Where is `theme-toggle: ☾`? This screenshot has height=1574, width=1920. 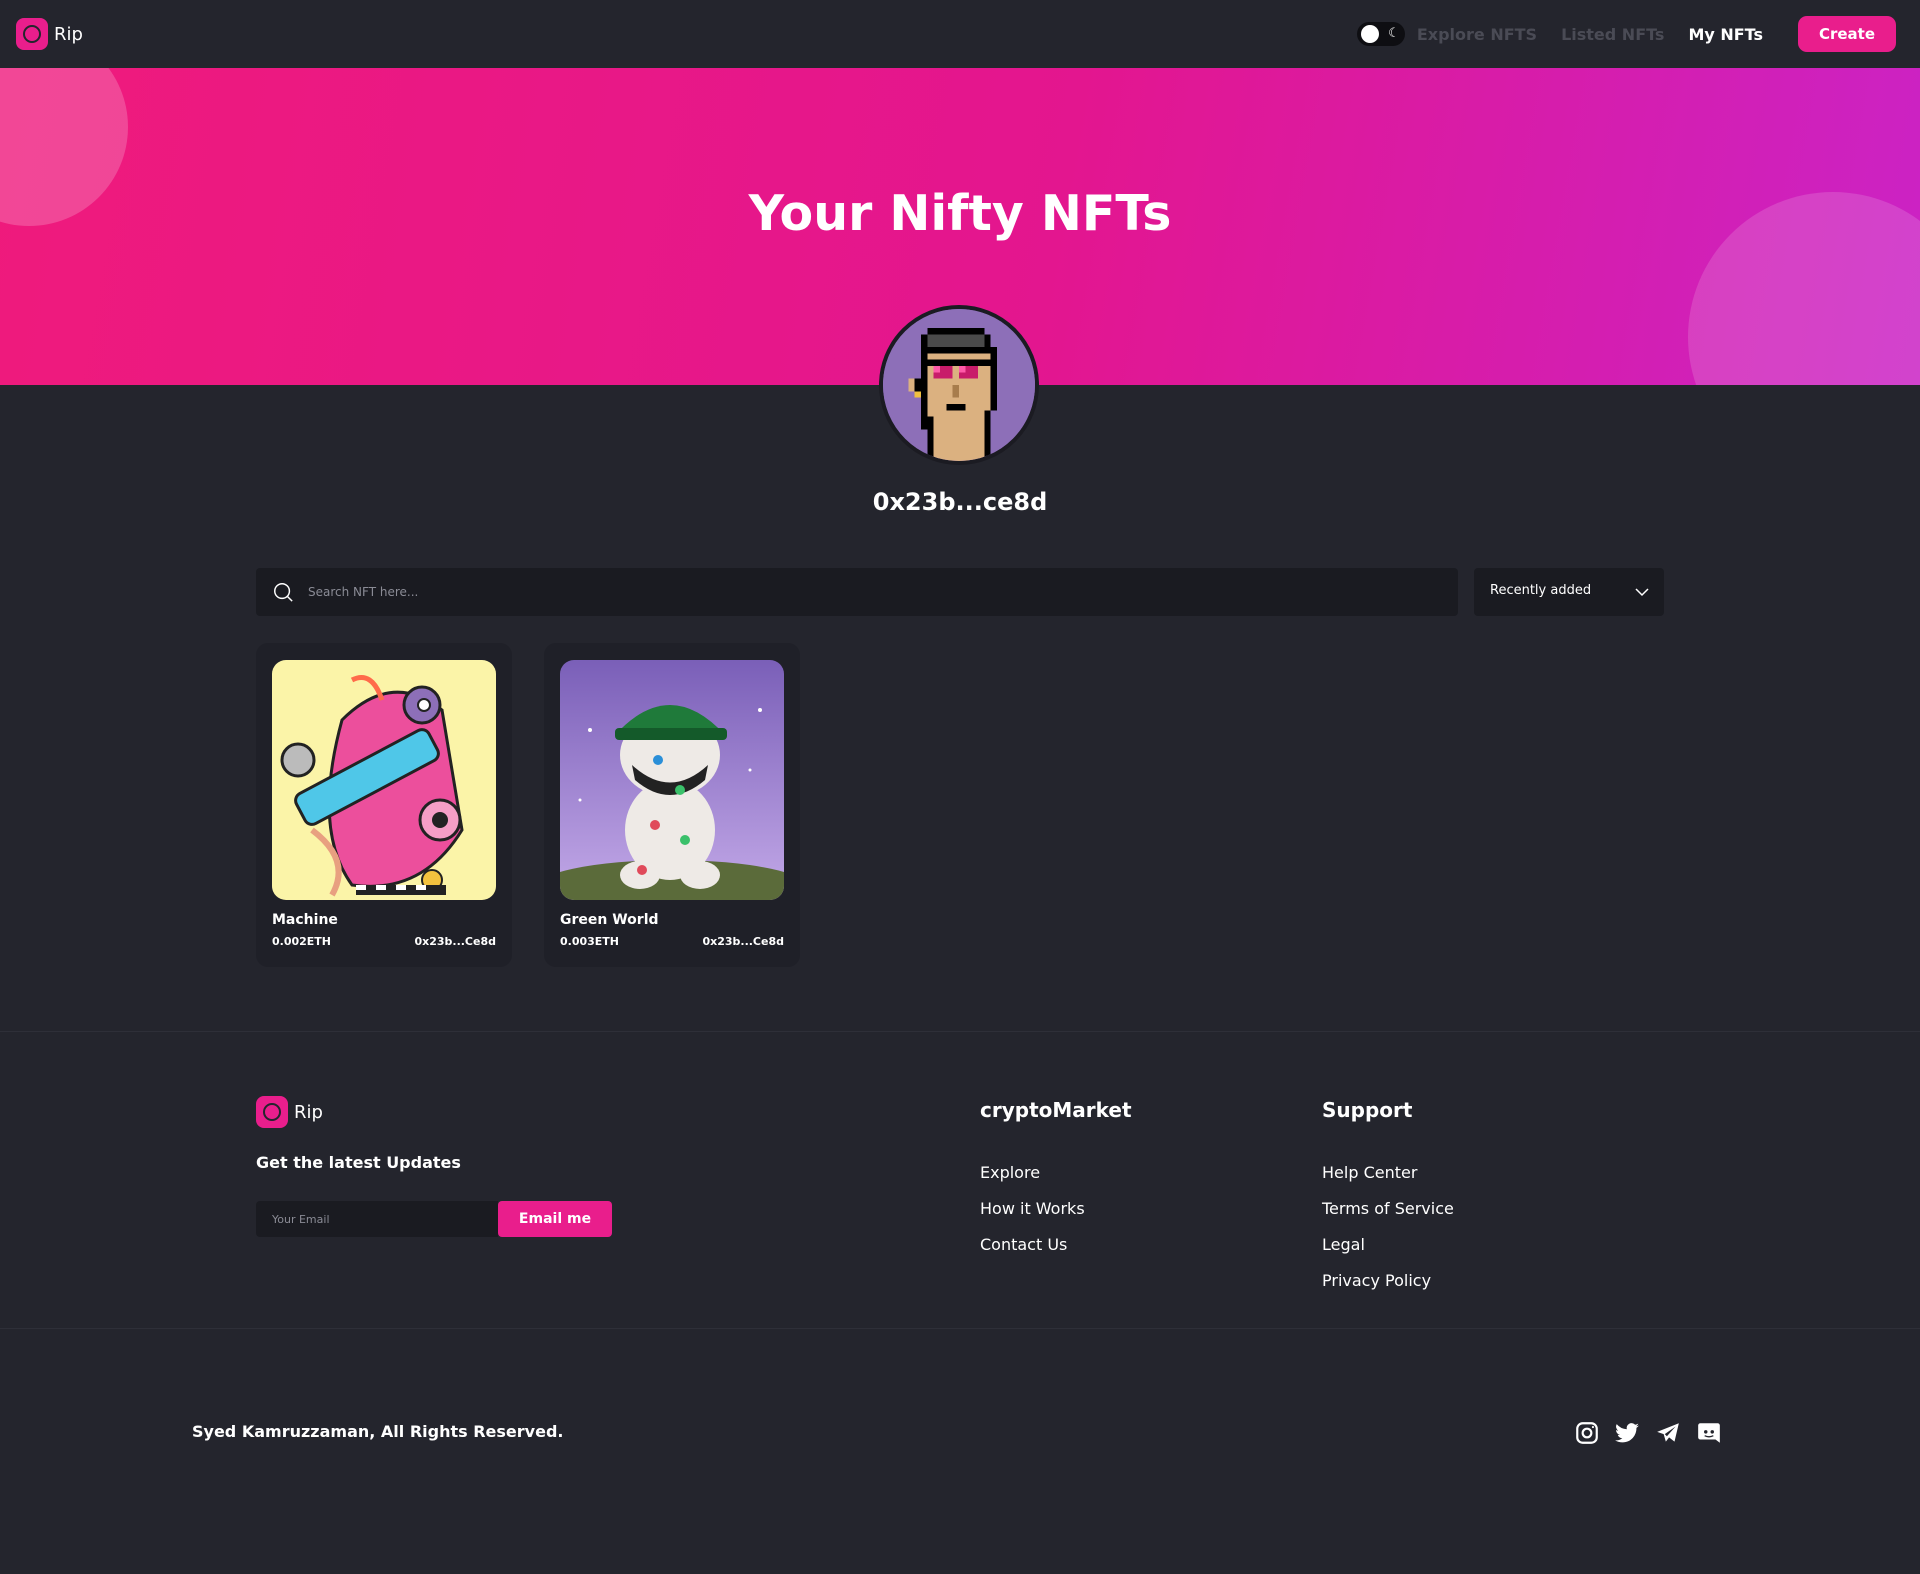
theme-toggle: ☾ is located at coordinates (1380, 34).